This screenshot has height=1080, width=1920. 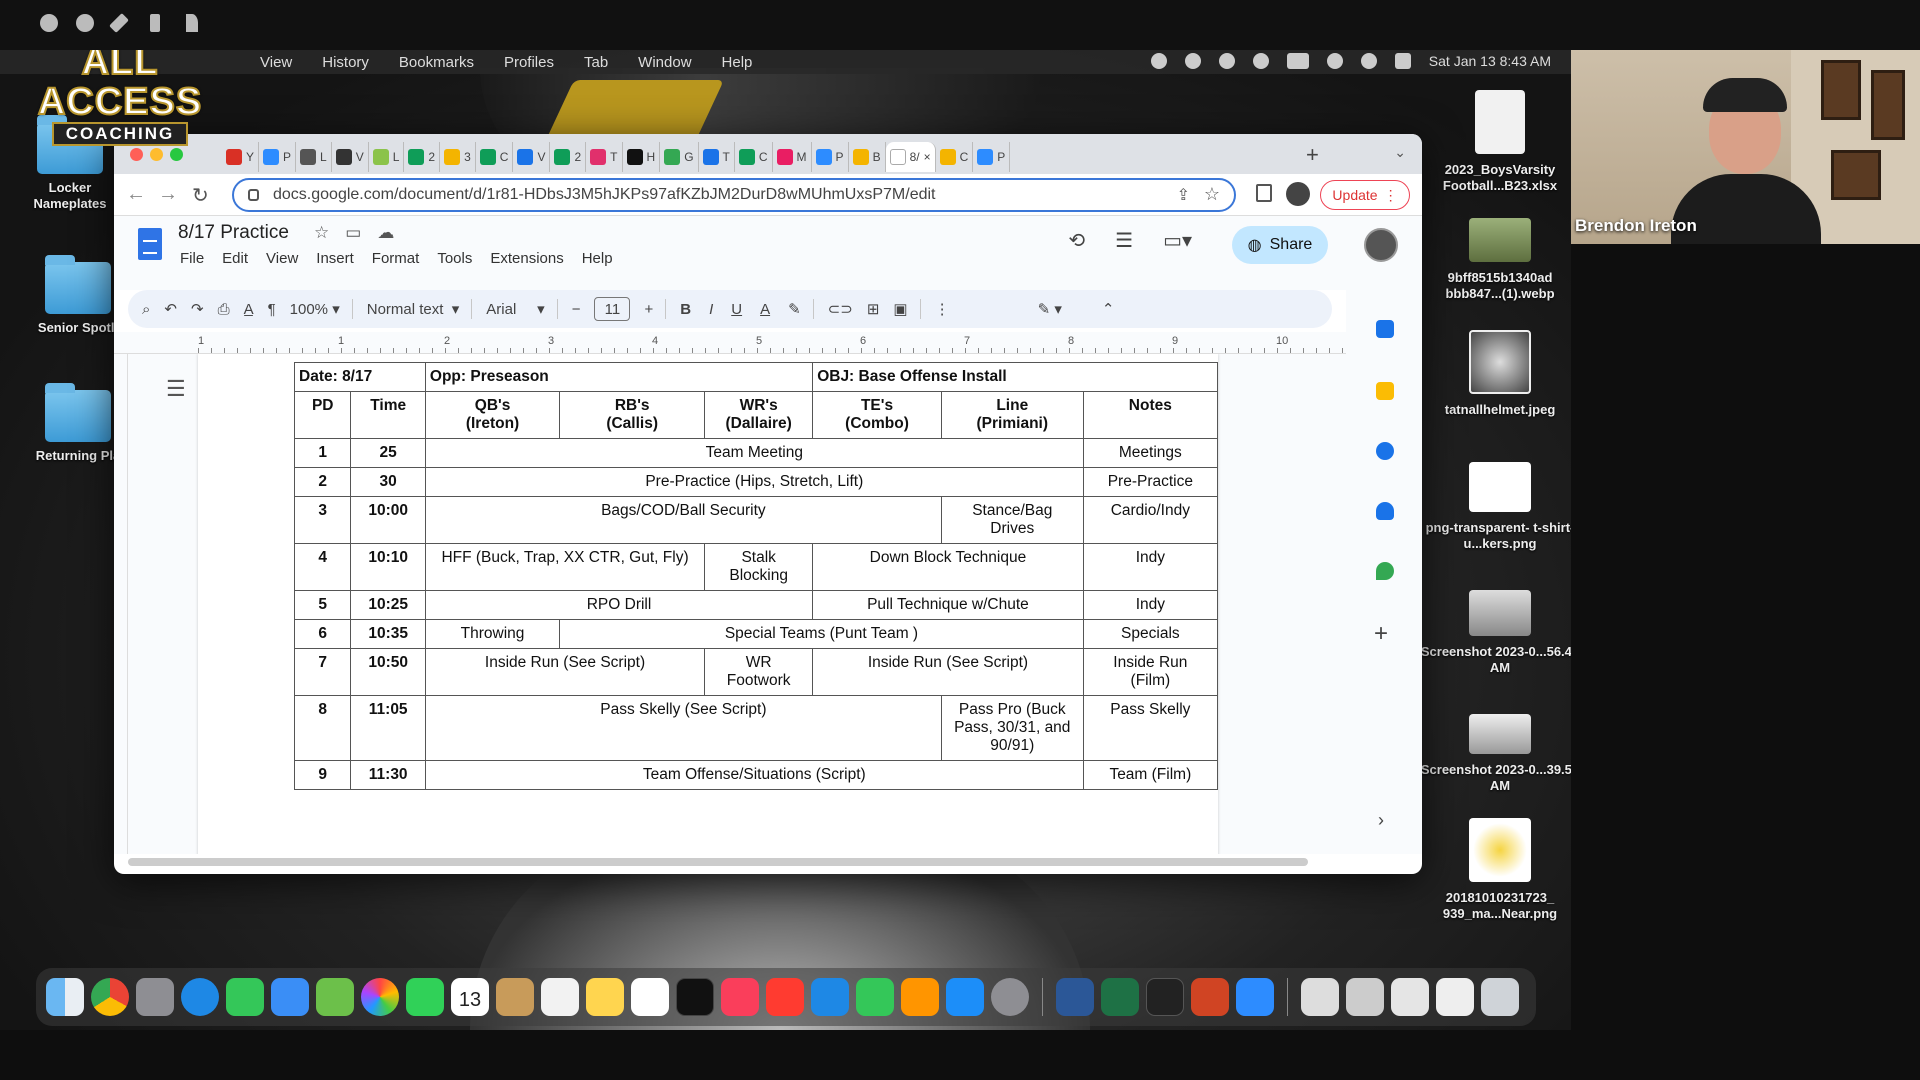 I want to click on facetime-icon, so click(x=425, y=997).